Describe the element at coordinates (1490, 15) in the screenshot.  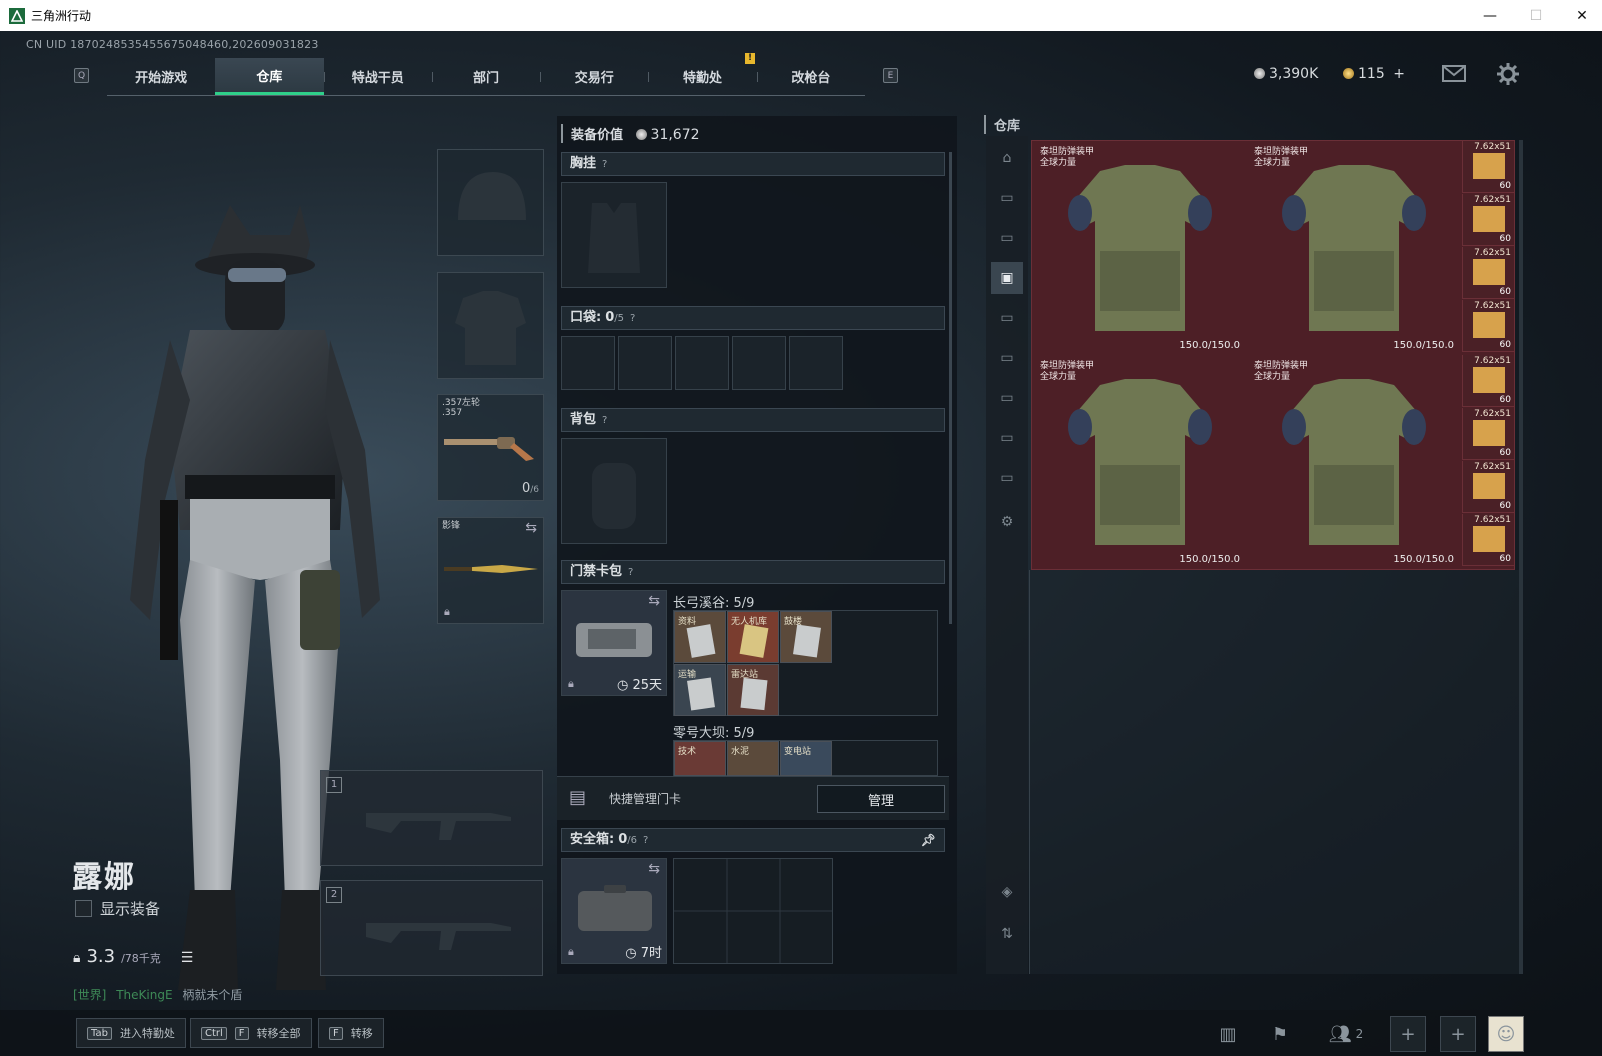
I see `minimize-button: —` at that location.